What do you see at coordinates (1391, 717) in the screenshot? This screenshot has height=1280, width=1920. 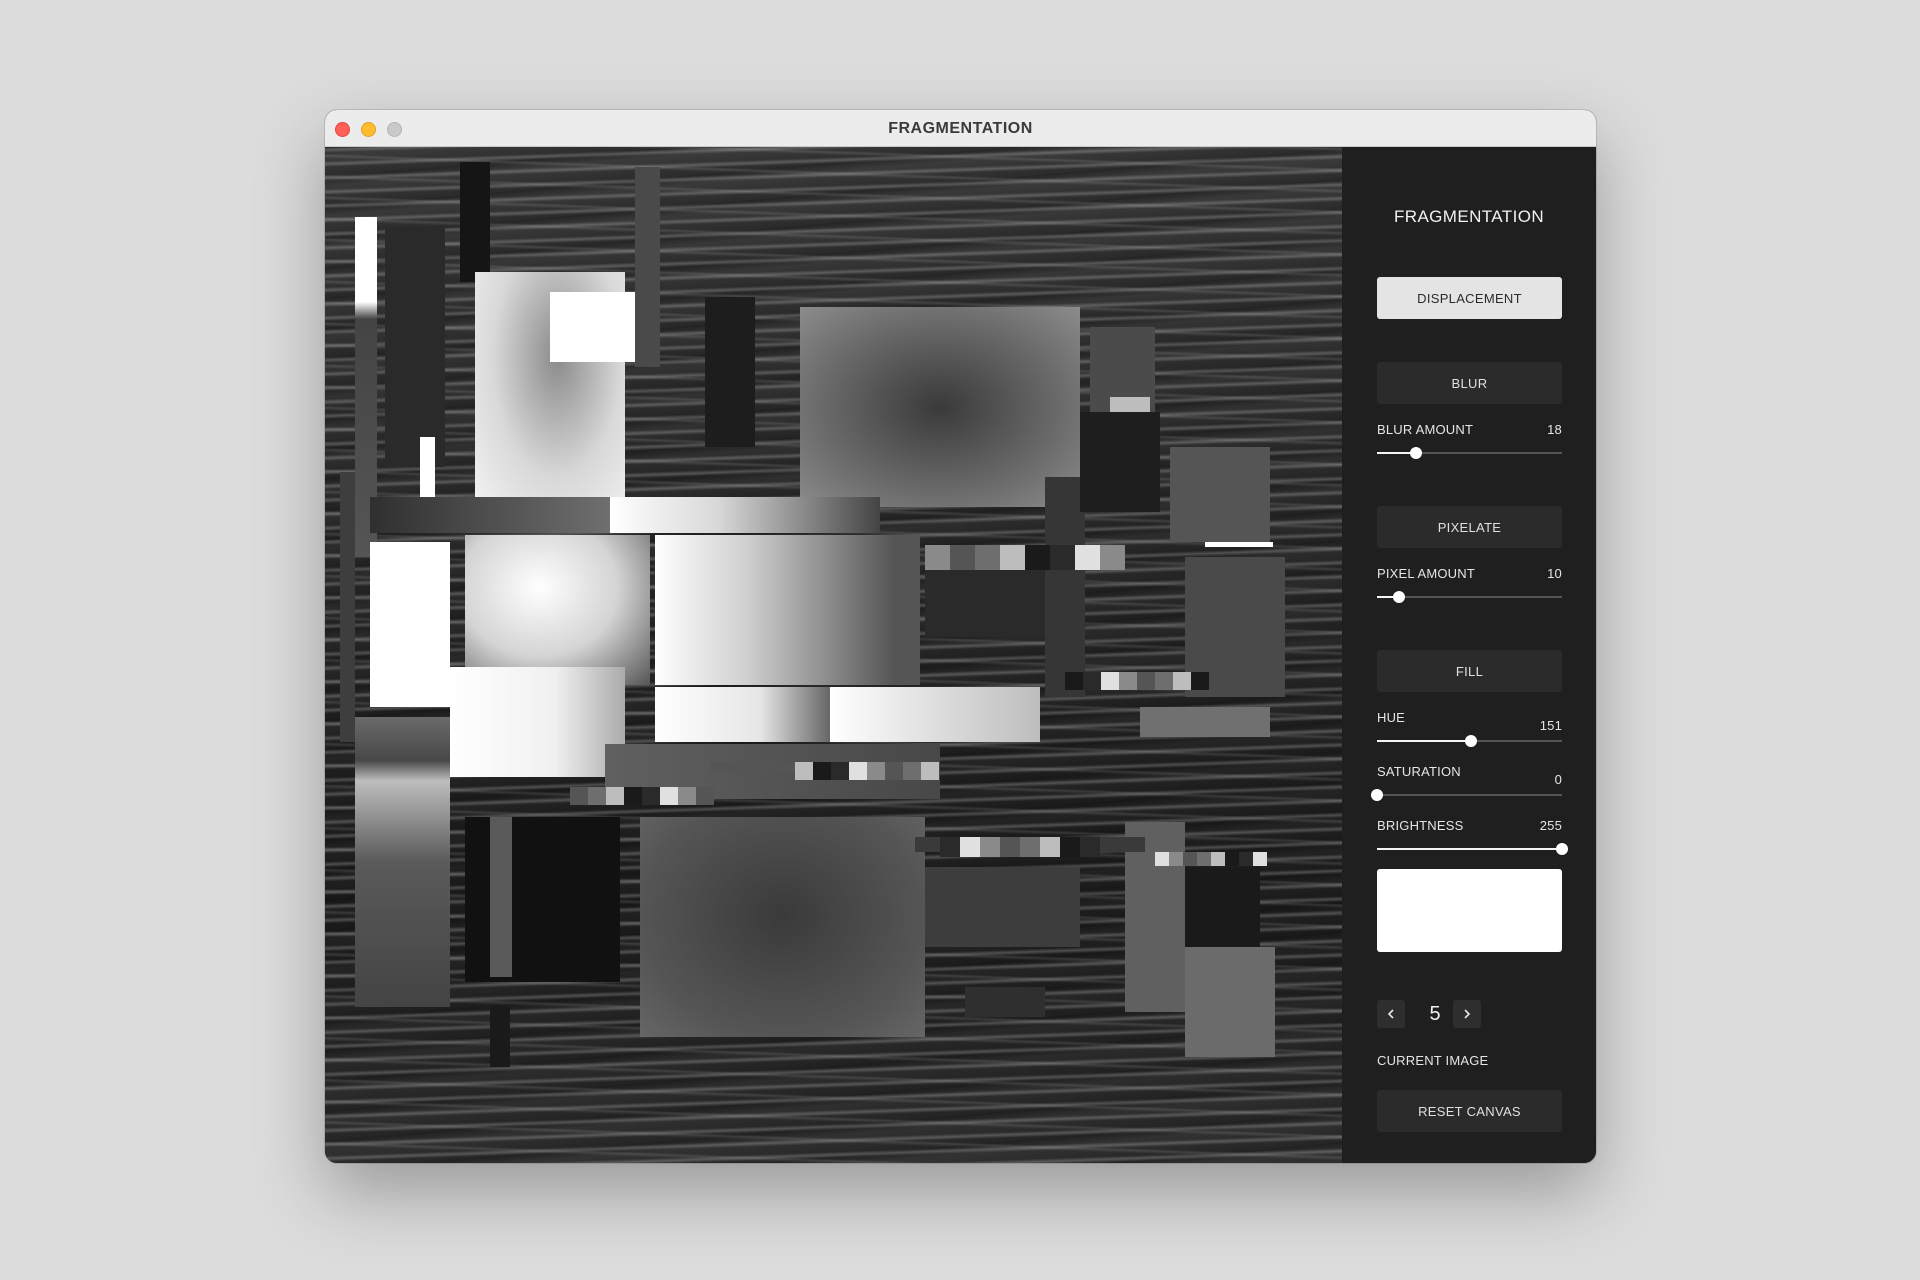 I see `hue-label: HUE` at bounding box center [1391, 717].